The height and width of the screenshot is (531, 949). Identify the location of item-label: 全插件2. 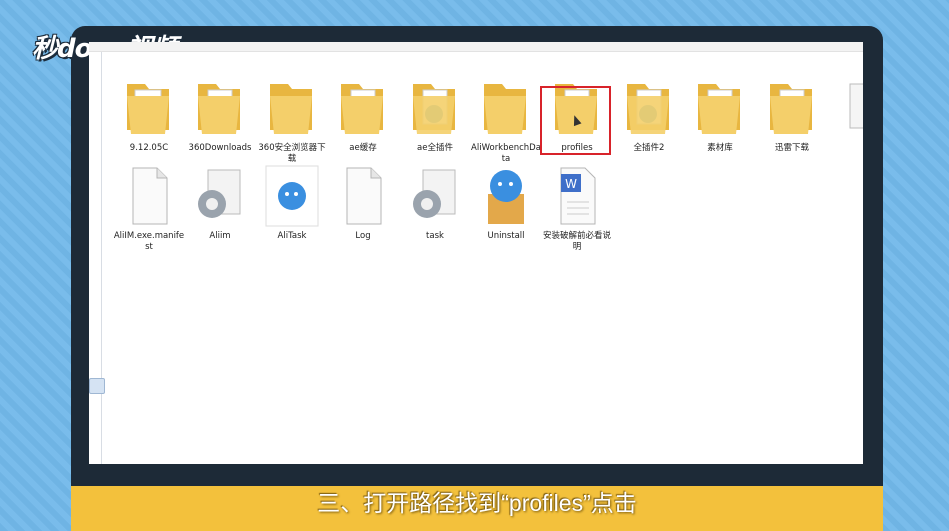
(649, 148).